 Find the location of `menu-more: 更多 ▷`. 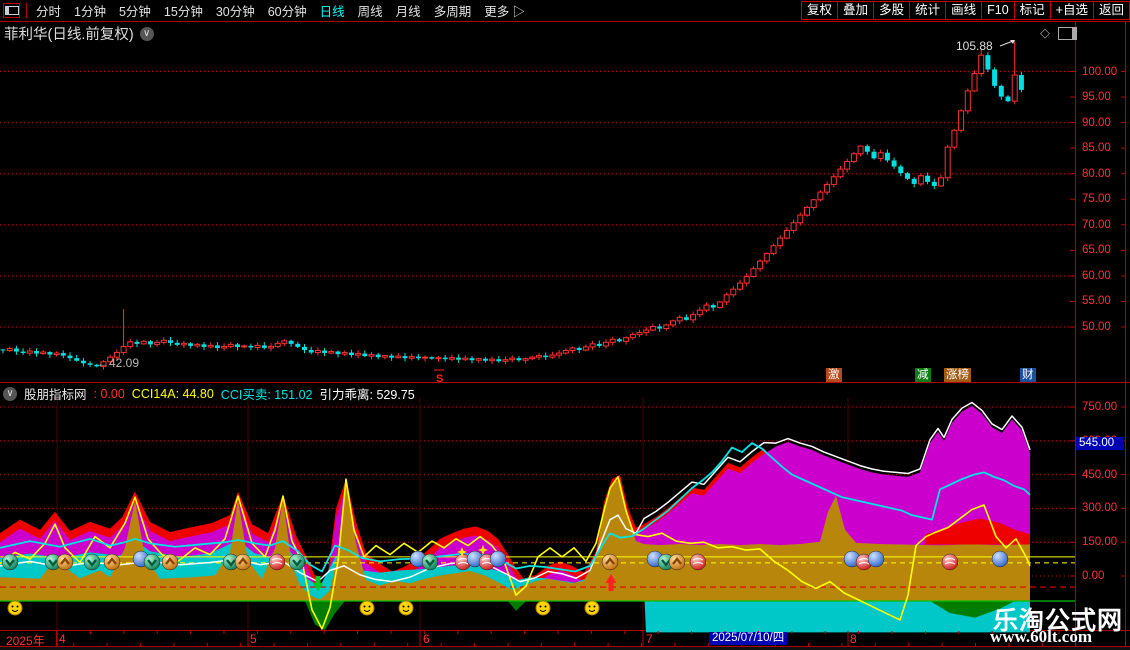

menu-more: 更多 ▷ is located at coordinates (504, 10).